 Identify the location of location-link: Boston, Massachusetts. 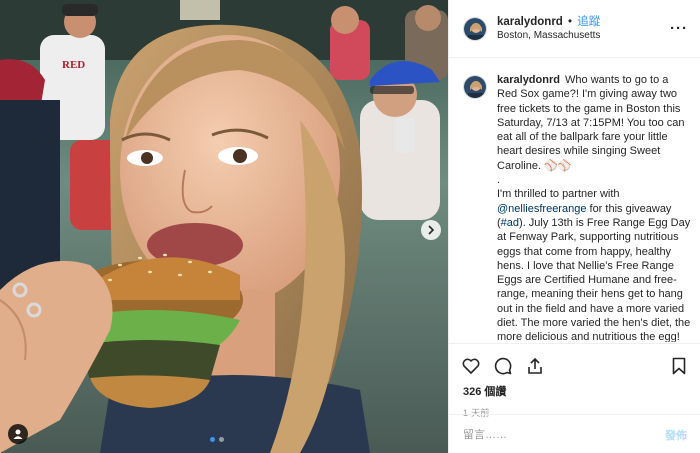
(583, 36).